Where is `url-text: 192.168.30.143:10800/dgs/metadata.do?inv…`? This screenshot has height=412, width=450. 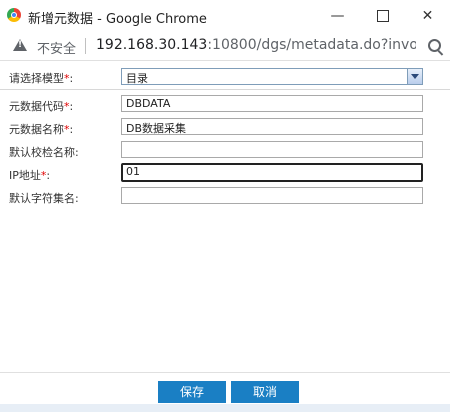
url-text: 192.168.30.143:10800/dgs/metadata.do?inv… is located at coordinates (256, 45).